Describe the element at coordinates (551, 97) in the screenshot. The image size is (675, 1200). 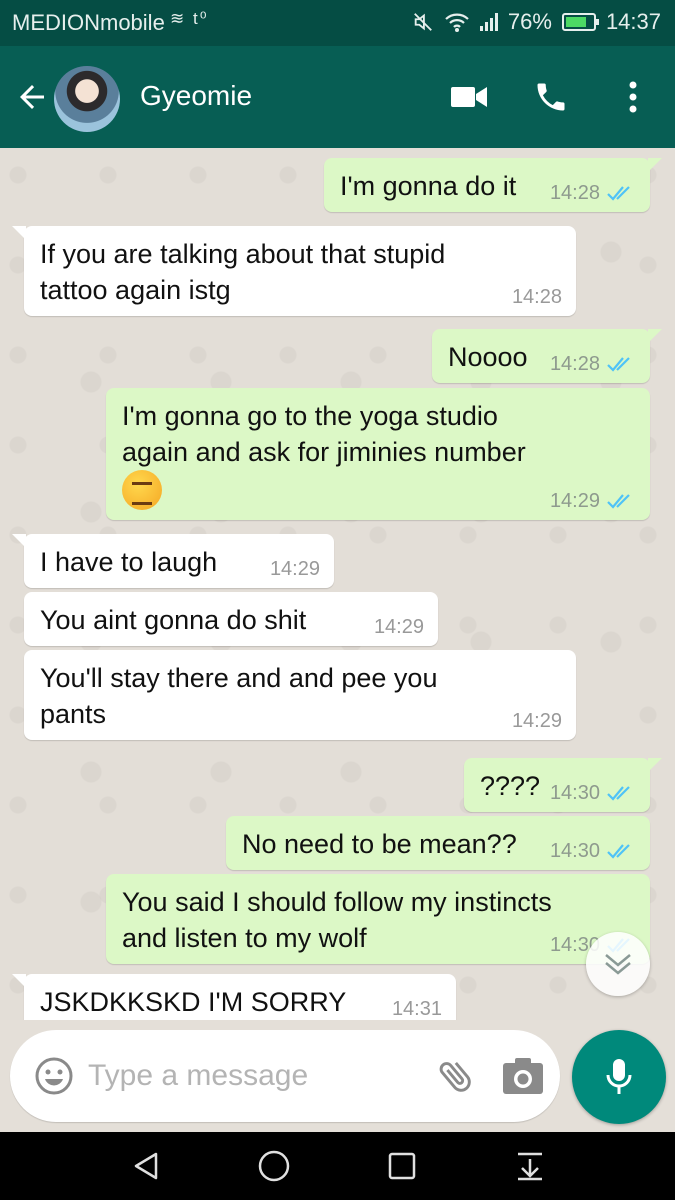
I see `phone-icon` at that location.